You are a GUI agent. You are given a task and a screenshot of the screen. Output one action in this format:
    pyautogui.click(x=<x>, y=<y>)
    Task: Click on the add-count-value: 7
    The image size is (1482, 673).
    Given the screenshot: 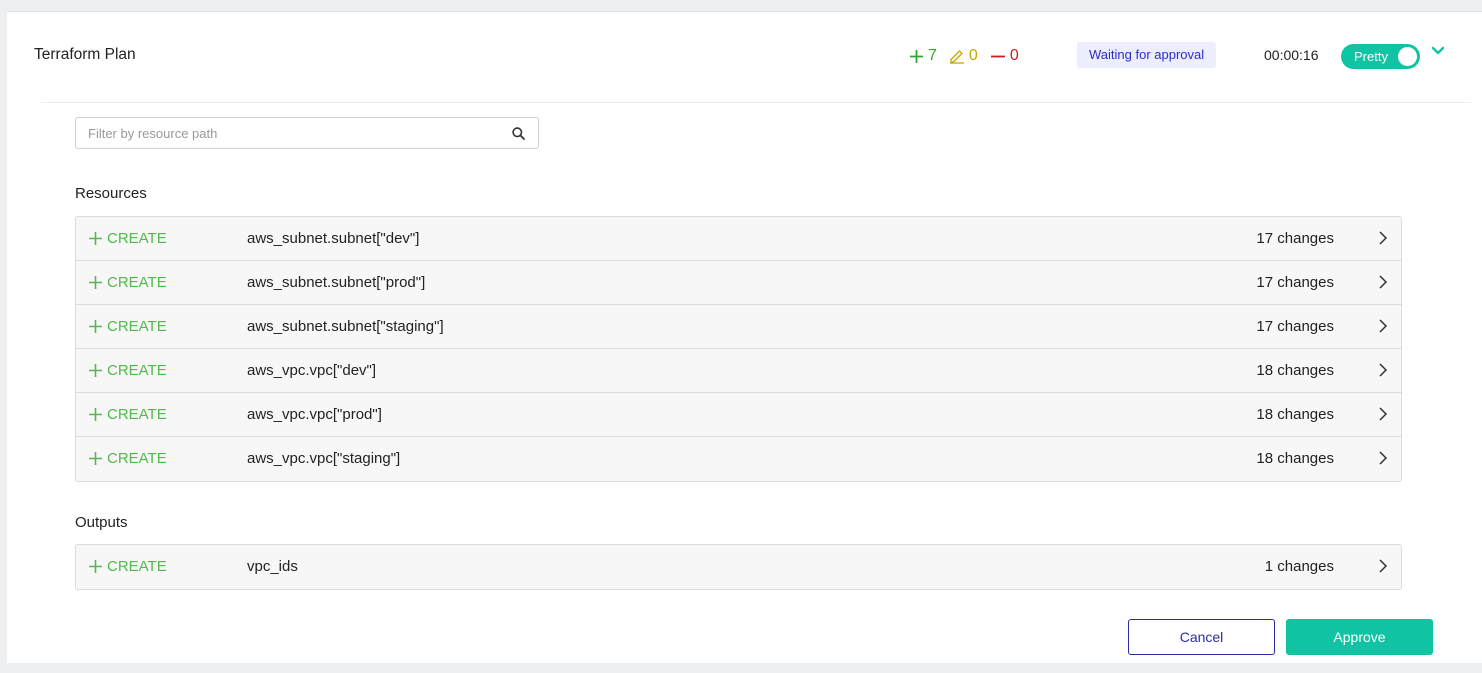 What is the action you would take?
    pyautogui.click(x=932, y=55)
    